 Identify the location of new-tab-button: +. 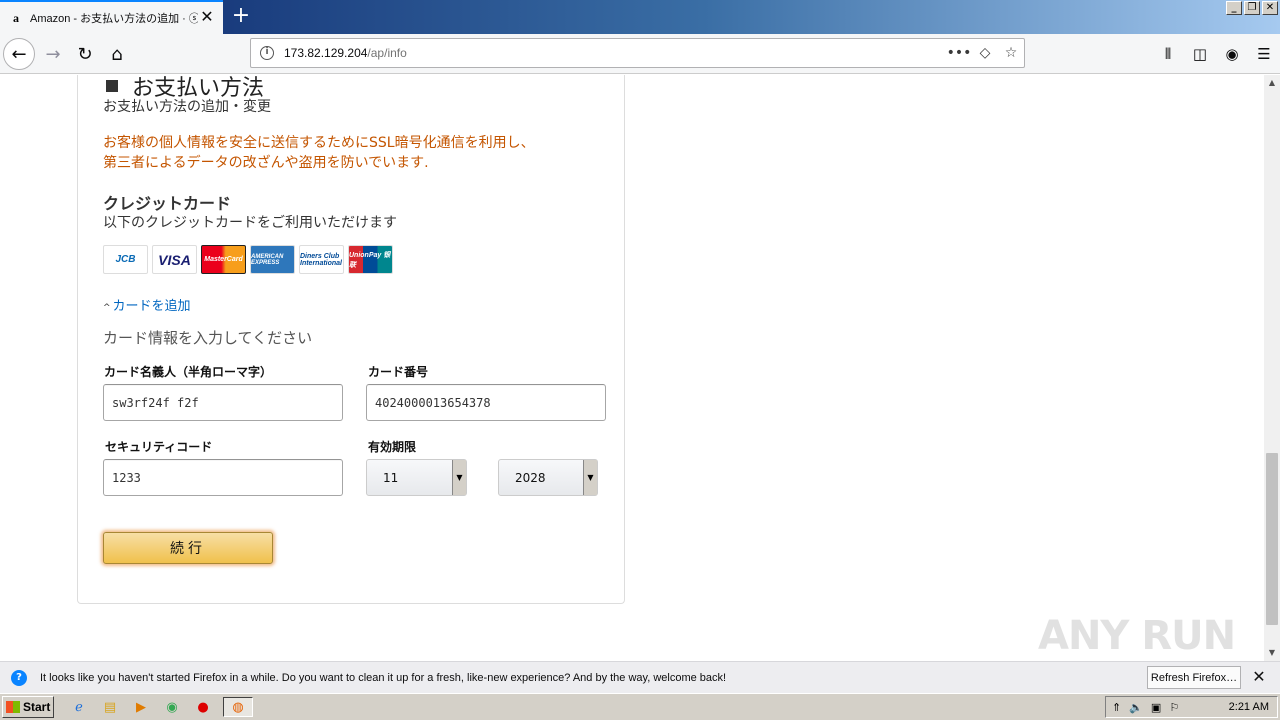
(241, 17).